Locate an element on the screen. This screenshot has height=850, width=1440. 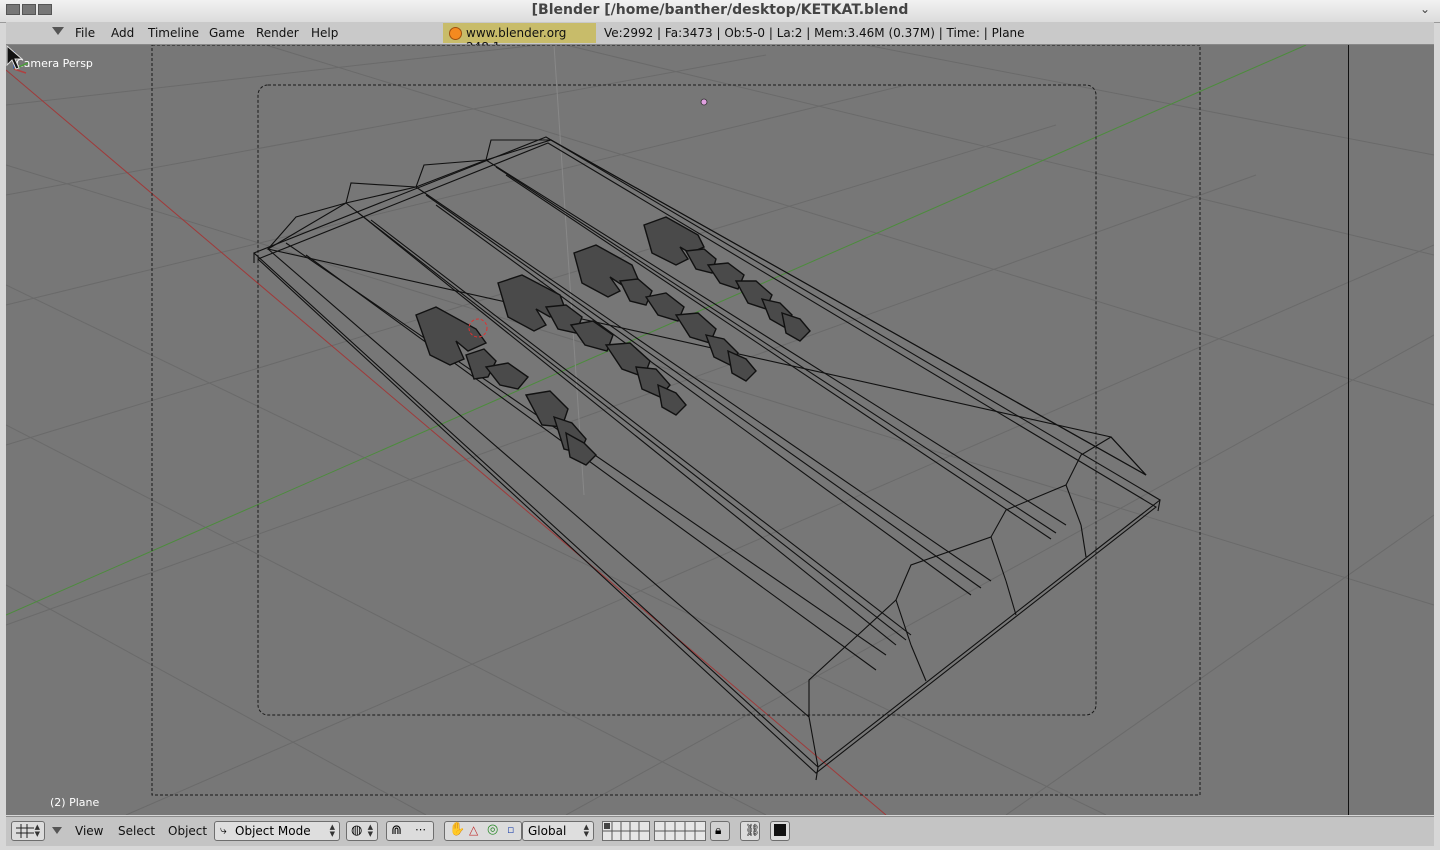
scale-icon: ▫ is located at coordinates (510, 829).